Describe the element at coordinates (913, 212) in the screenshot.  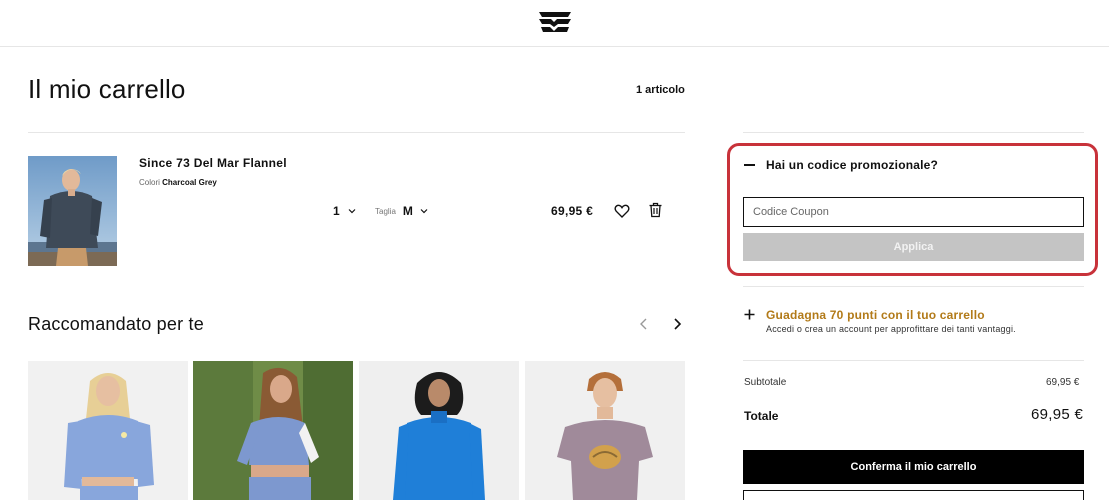
I see `coupon-input` at that location.